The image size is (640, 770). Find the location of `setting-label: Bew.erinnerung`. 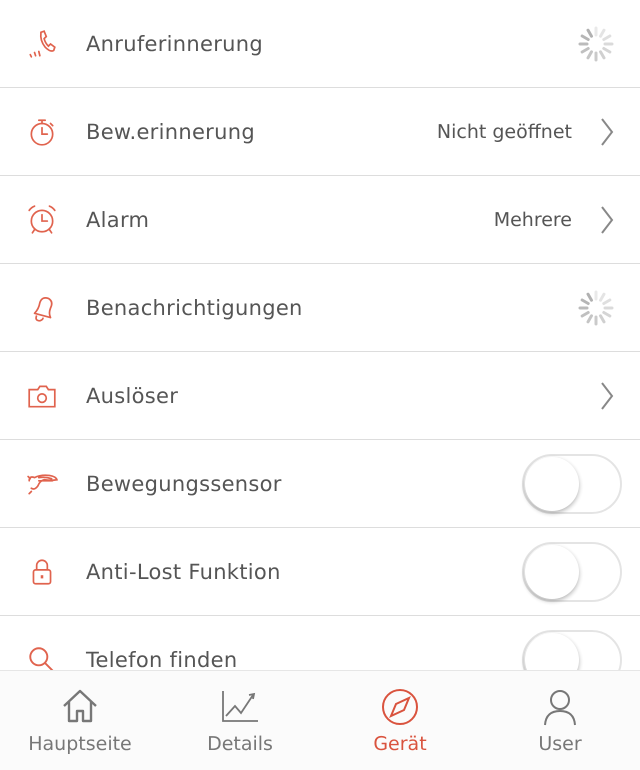

setting-label: Bew.erinnerung is located at coordinates (171, 132).